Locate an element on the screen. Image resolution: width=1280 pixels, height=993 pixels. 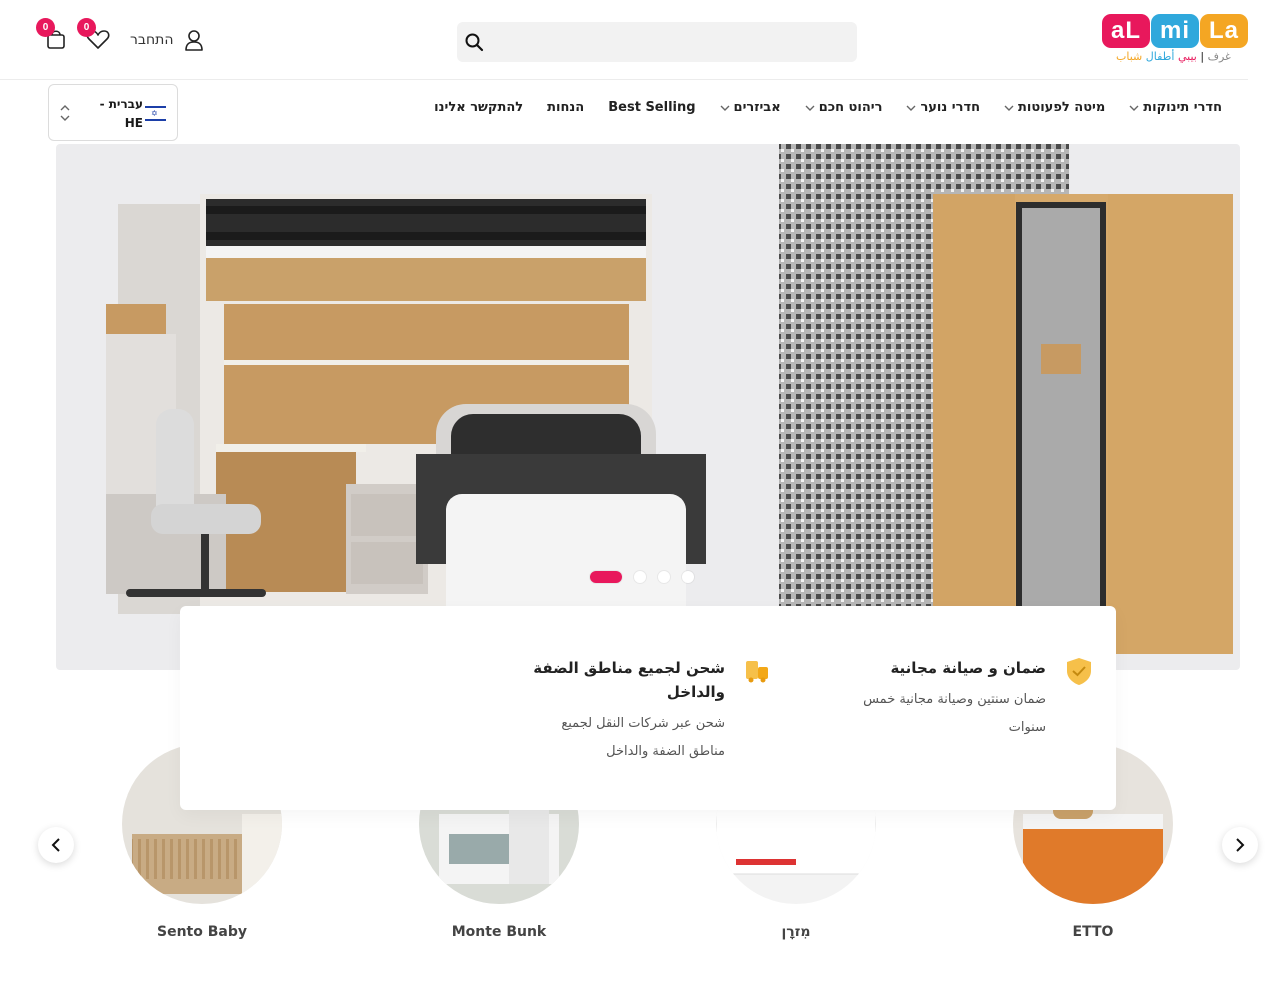
feature-text: ضمان سنتين وصيانة مجانية خمس سنوات is located at coordinates (954, 713).